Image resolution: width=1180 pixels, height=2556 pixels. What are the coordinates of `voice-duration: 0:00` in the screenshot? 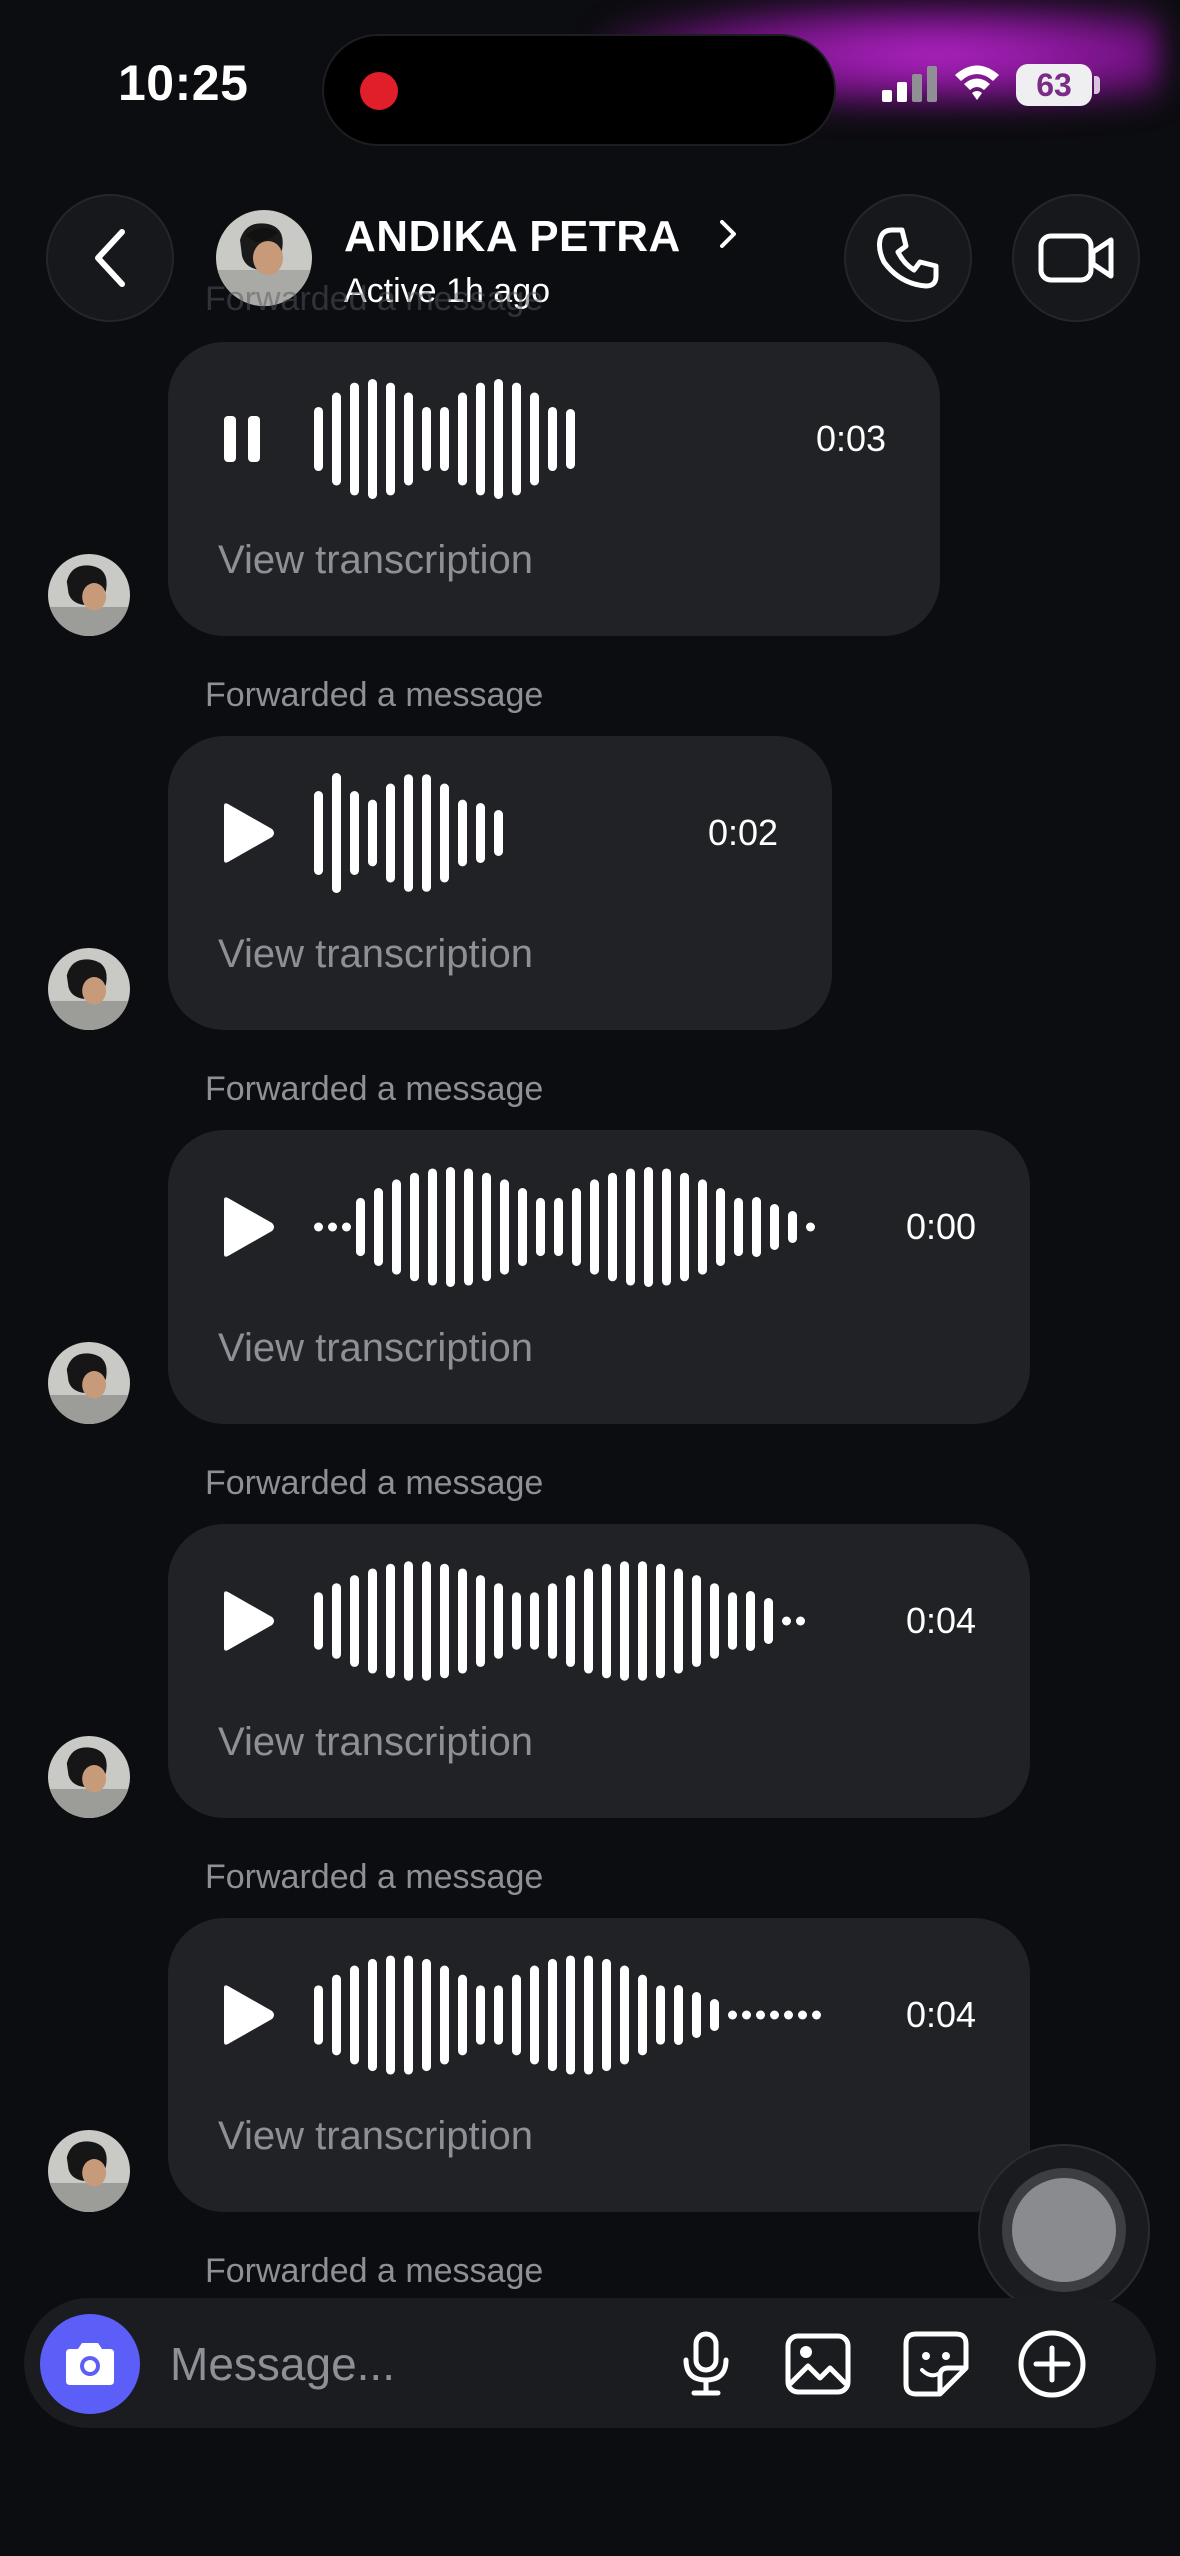 It's located at (941, 1226).